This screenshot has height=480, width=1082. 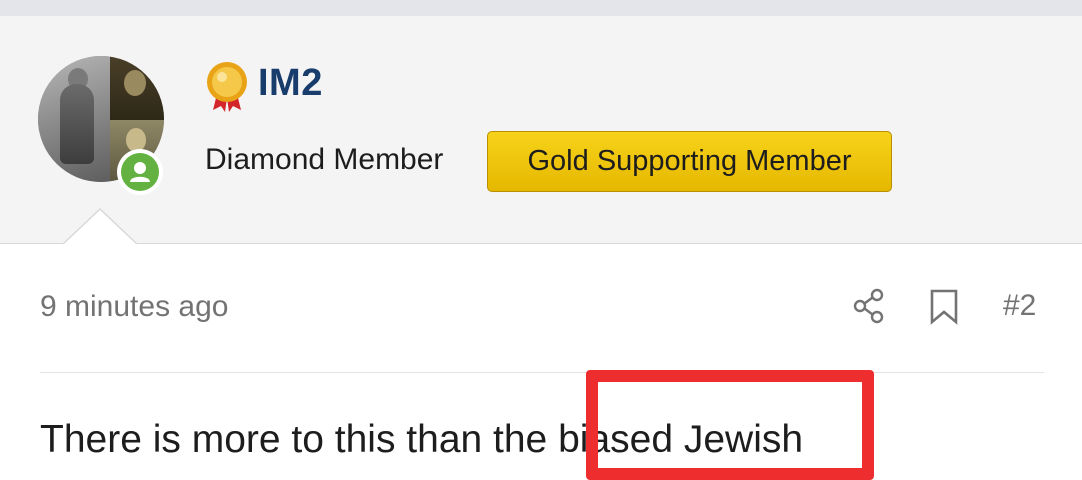 I want to click on highlight-annotation-box, so click(x=730, y=425).